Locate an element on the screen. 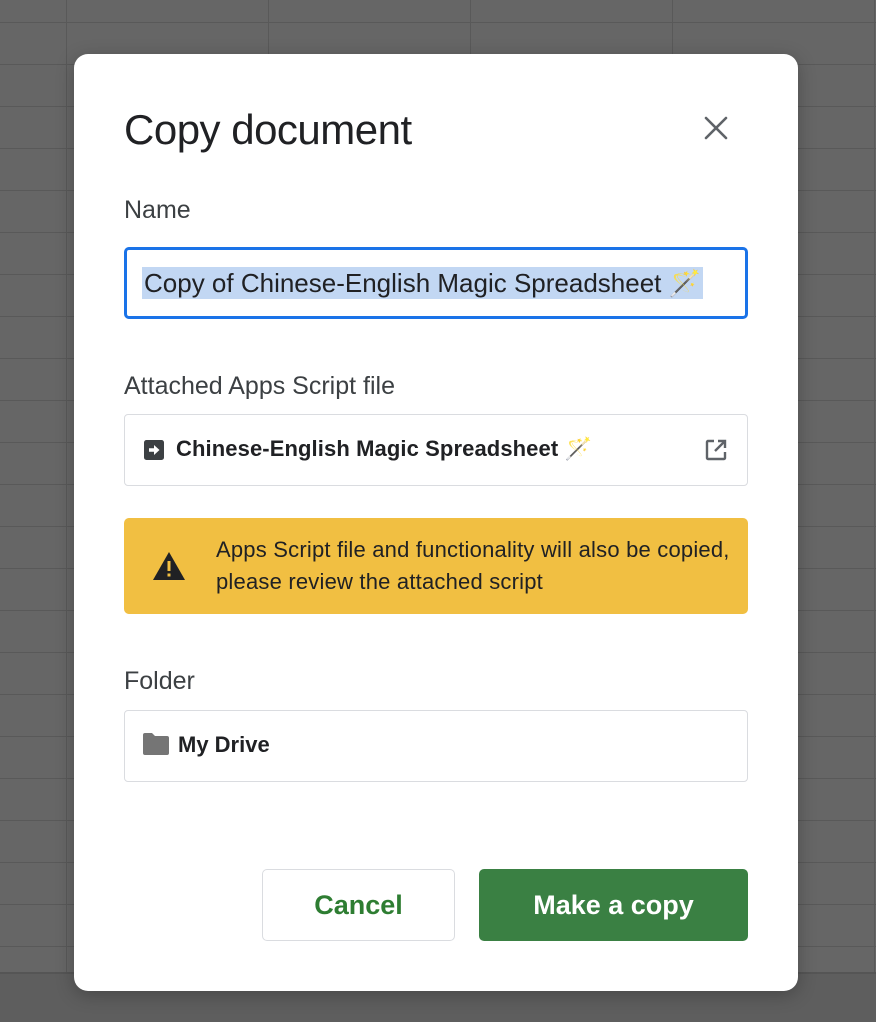  folder-icon is located at coordinates (156, 744).